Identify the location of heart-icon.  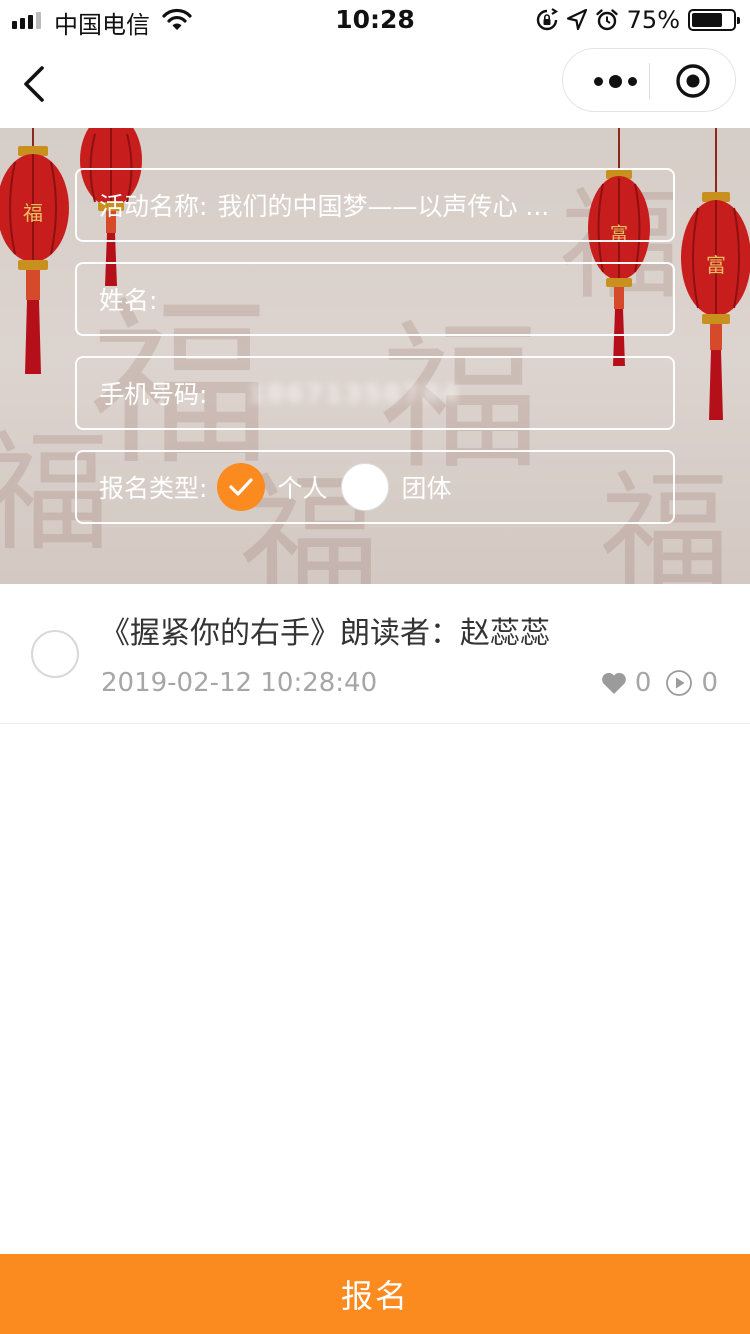
(614, 683).